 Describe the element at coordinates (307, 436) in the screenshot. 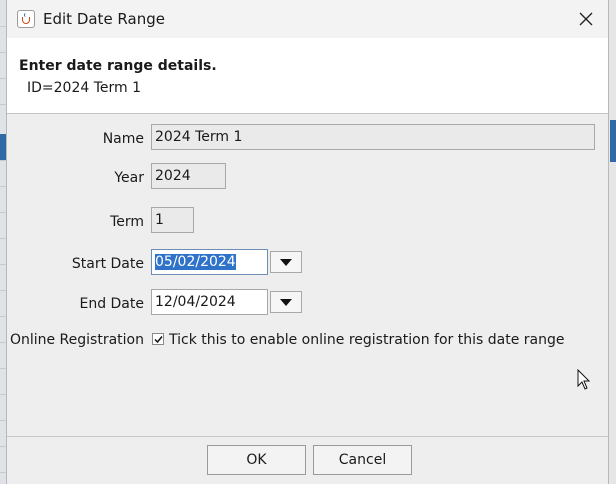

I see `footer-separator` at that location.